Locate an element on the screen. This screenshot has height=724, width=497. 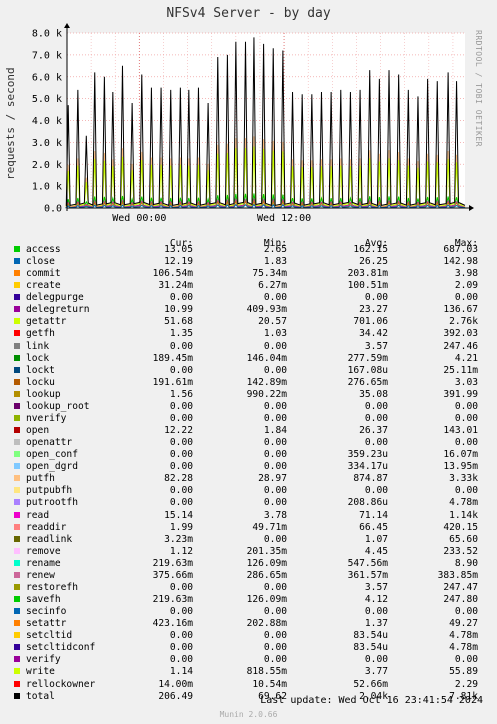
legend-cur-value: 14.00m is located at coordinates (175, 684).